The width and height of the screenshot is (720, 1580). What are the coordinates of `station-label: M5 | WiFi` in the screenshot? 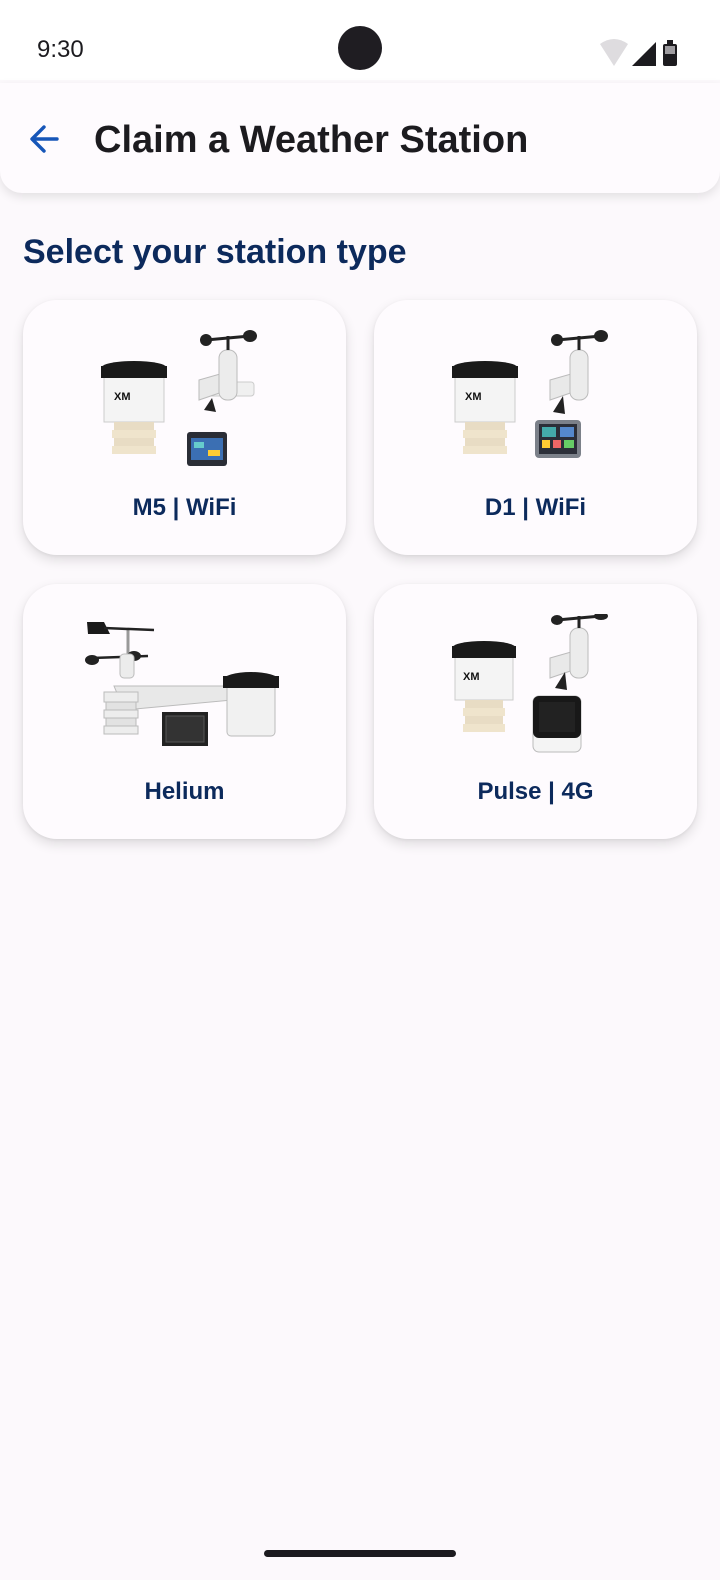 It's located at (184, 507).